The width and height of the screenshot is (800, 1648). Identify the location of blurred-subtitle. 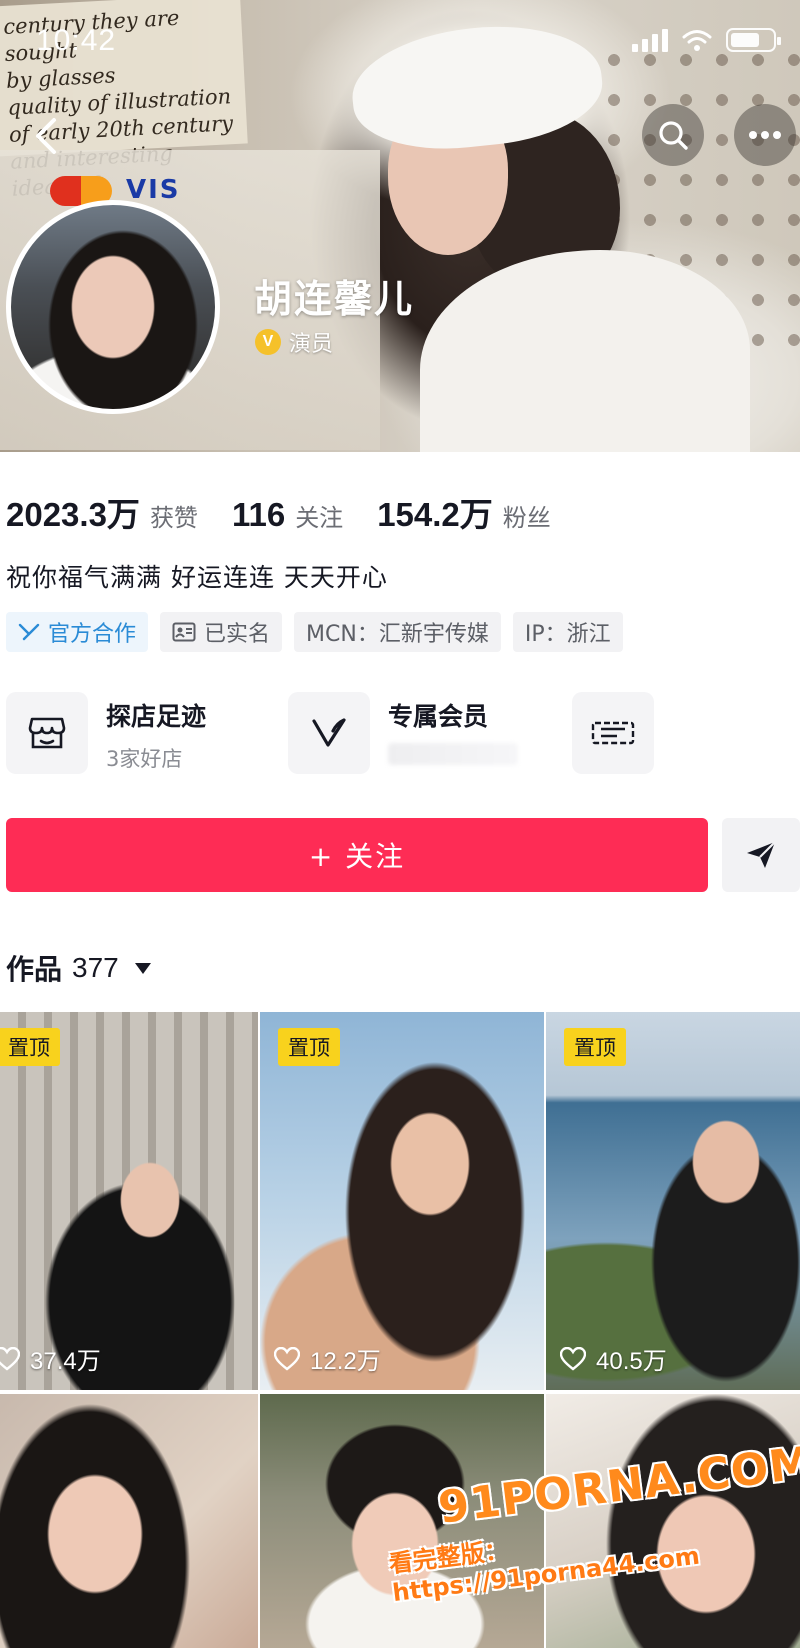
(453, 754).